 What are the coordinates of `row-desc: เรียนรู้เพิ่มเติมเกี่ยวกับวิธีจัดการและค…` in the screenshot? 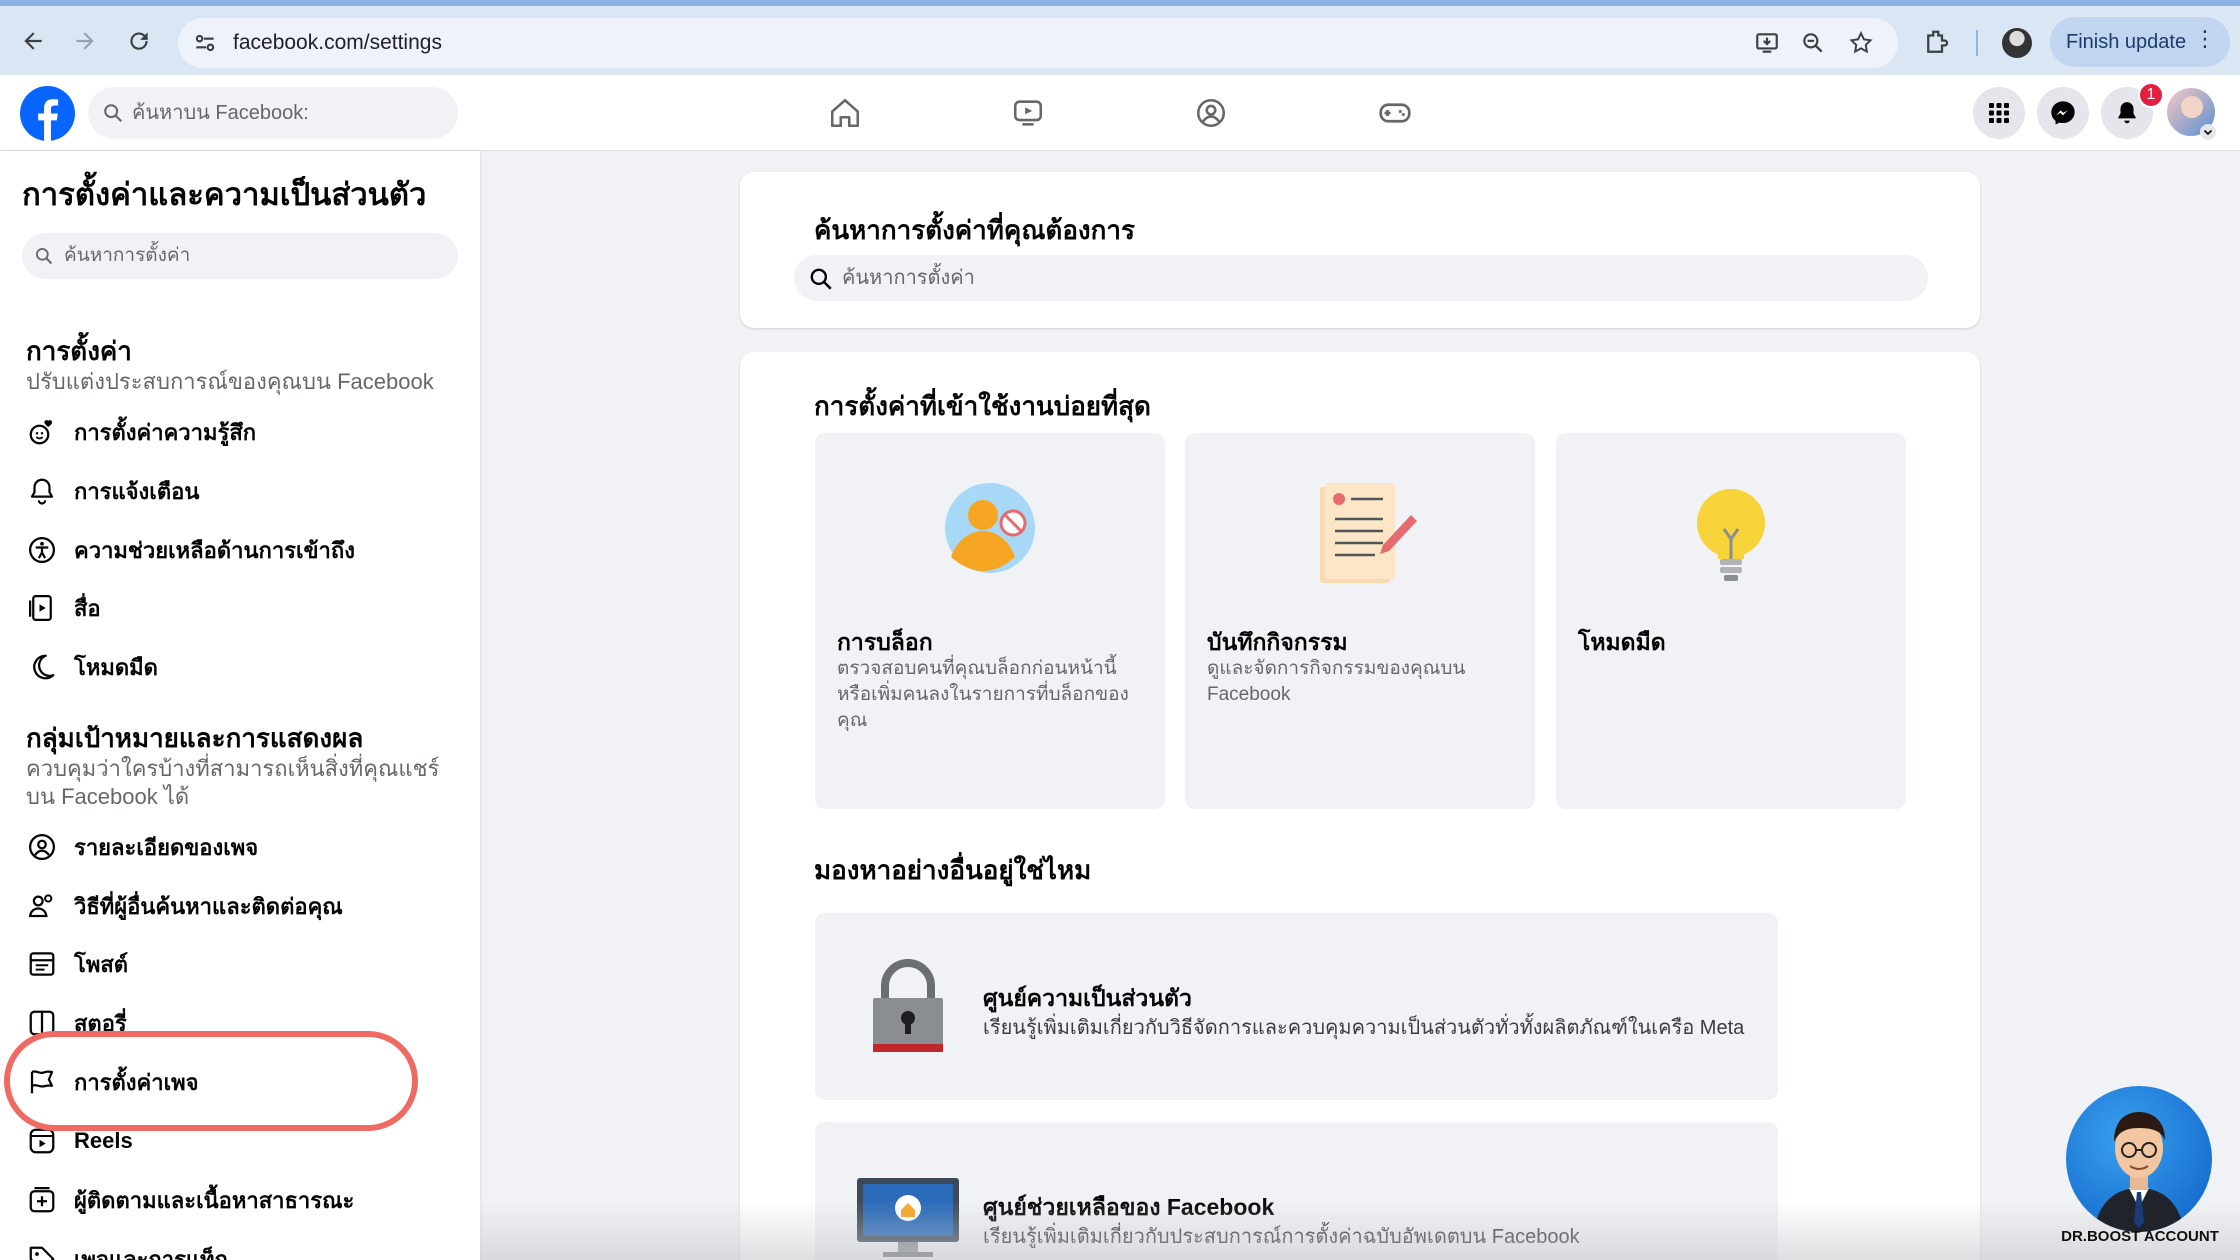 It's located at (1364, 1028).